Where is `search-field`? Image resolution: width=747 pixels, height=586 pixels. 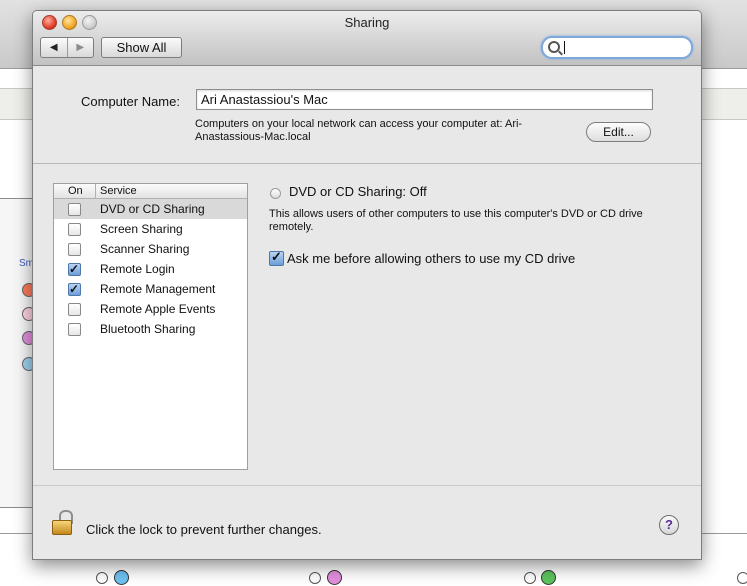 search-field is located at coordinates (617, 47).